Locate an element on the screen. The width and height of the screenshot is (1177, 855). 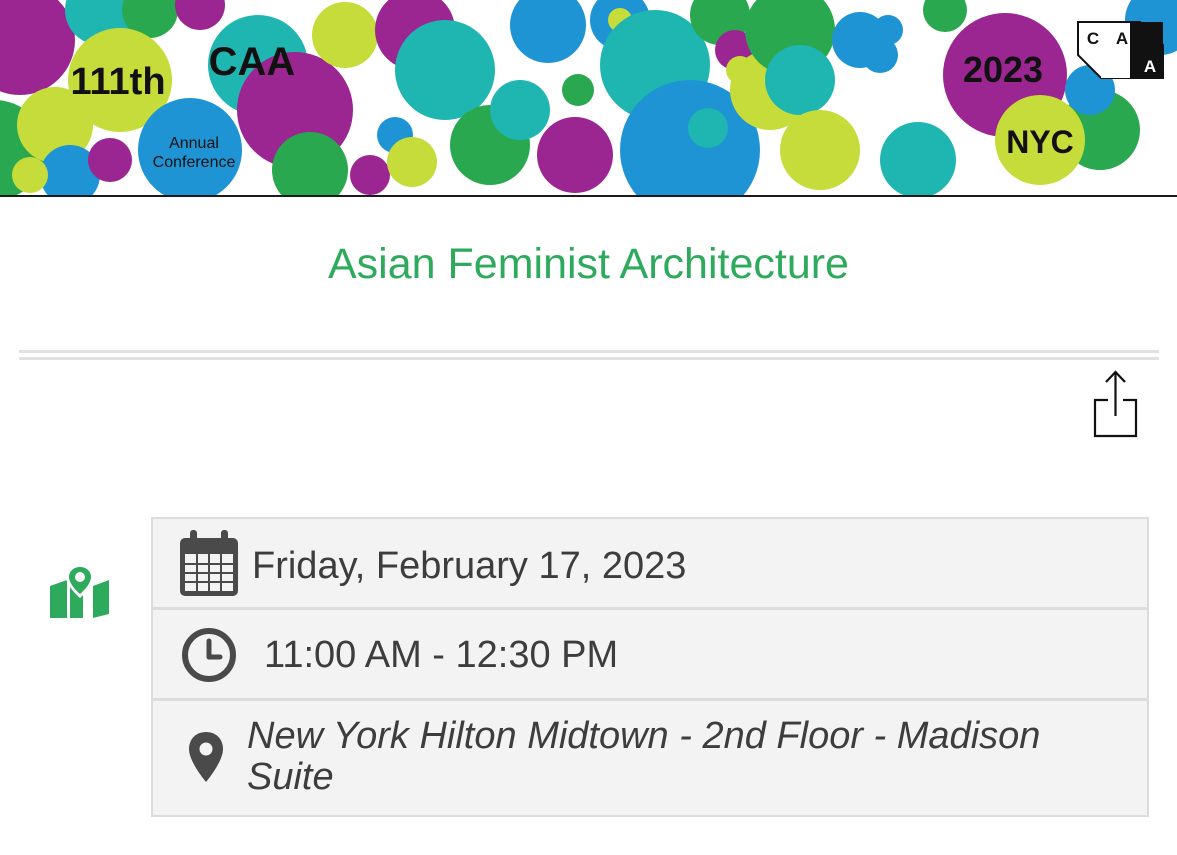
banner-edition: 111th is located at coordinates (117, 82).